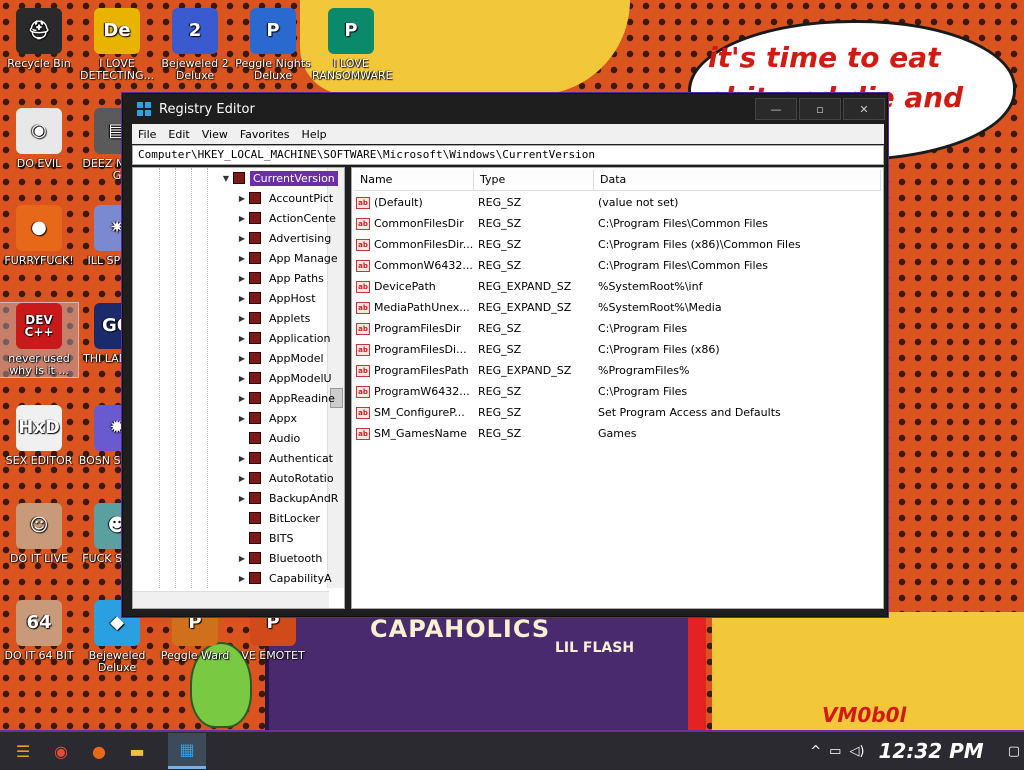  I want to click on column-header-type: Type, so click(534, 180).